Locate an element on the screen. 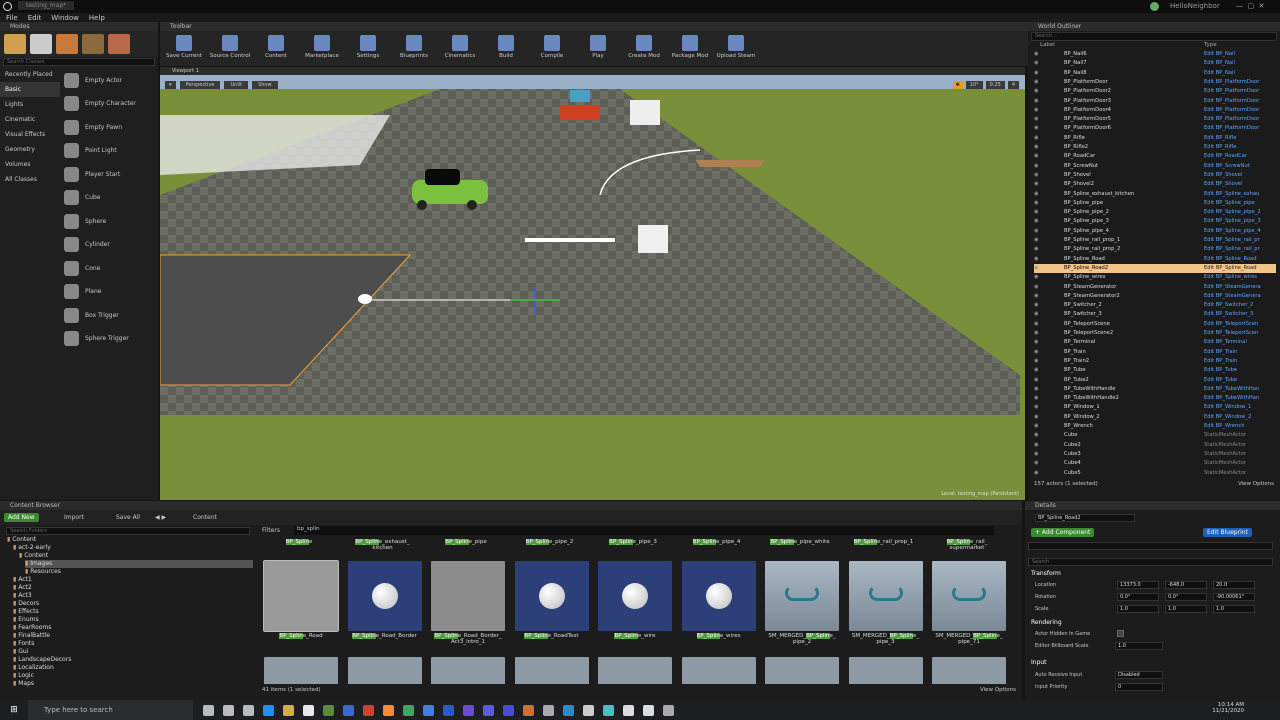 The width and height of the screenshot is (1280, 720). folder-item: ▮ Content is located at coordinates (33, 556).